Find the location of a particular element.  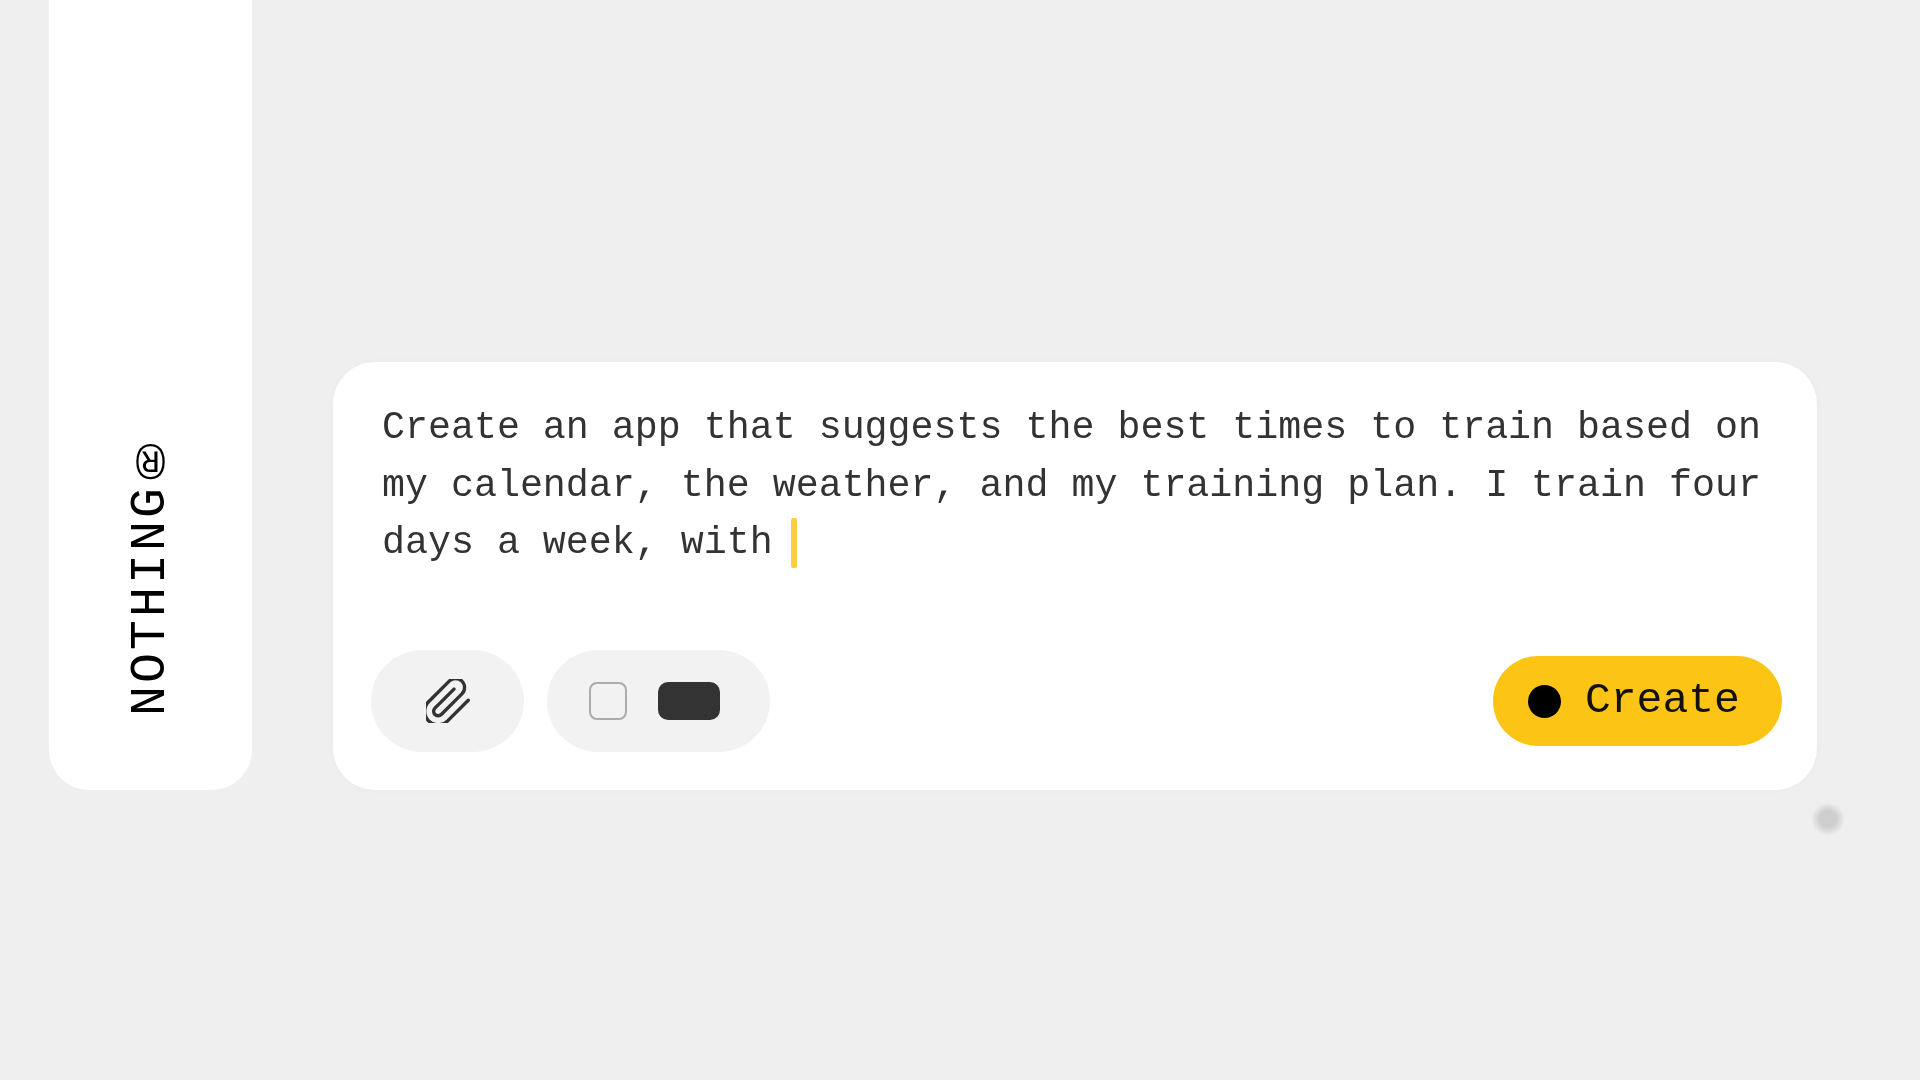

create-button: Create is located at coordinates (1637, 701).